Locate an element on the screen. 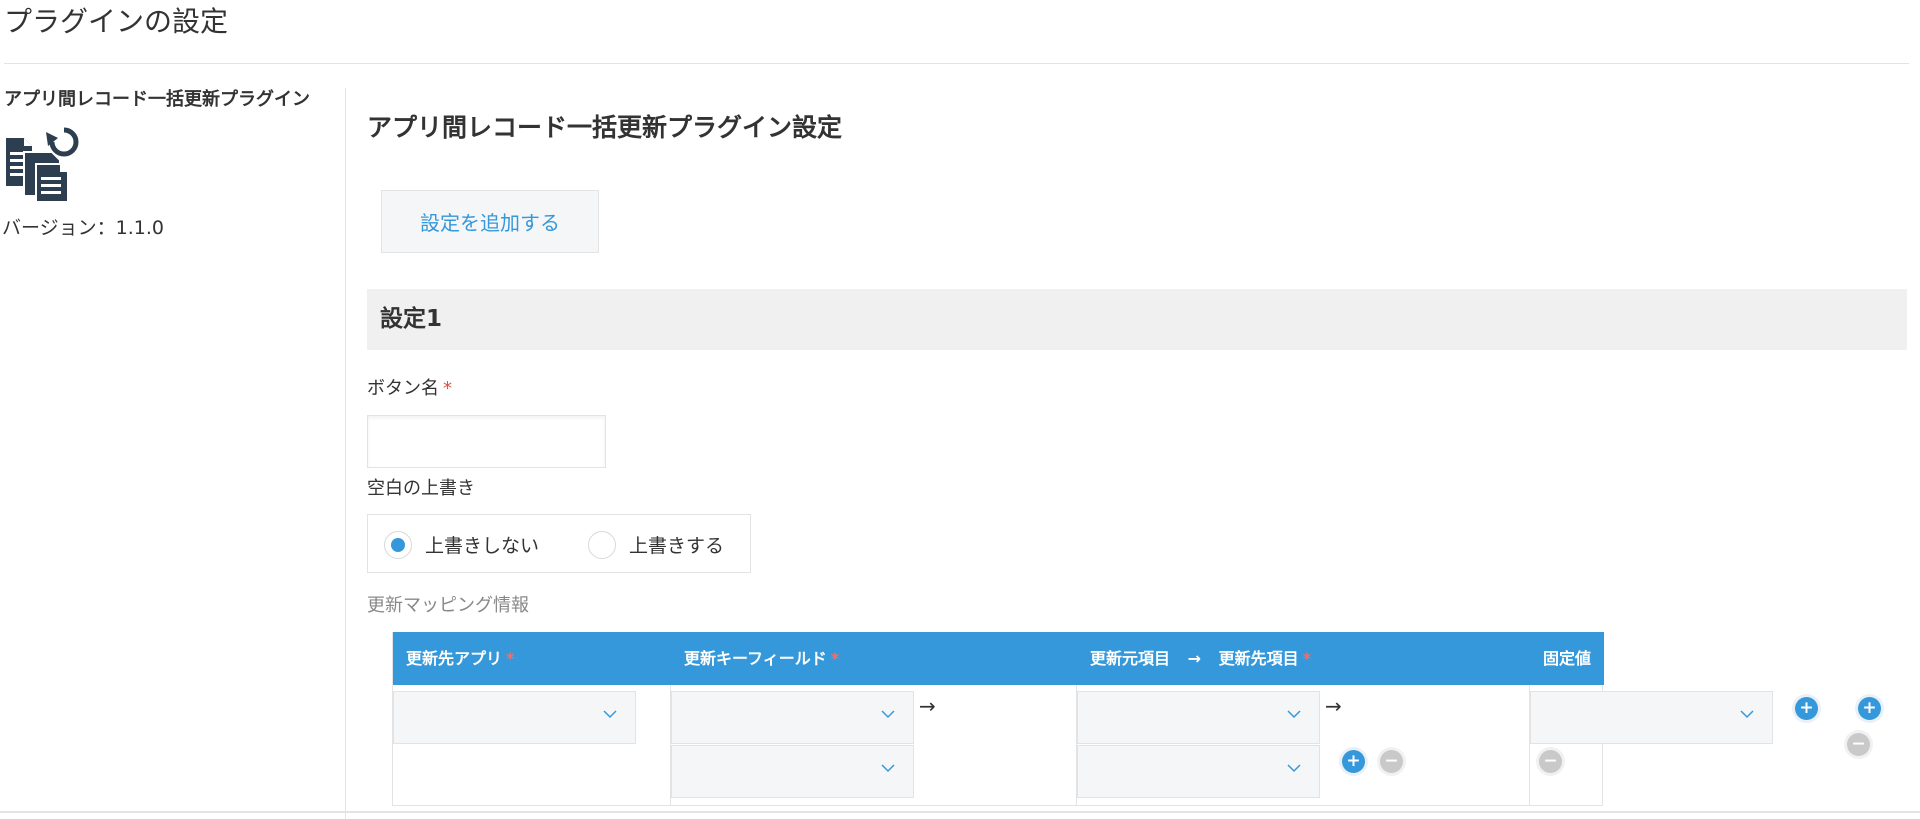 This screenshot has width=1920, height=819. header-arrow: → is located at coordinates (1194, 658).